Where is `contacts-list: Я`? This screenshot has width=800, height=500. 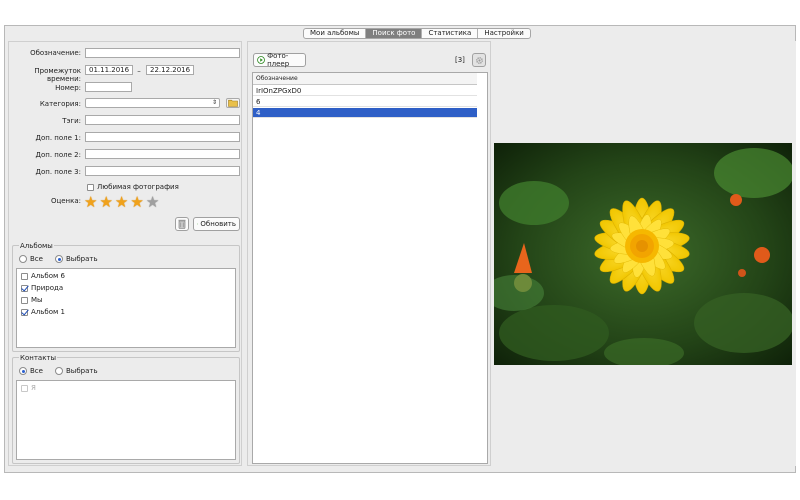
contacts-list: Я is located at coordinates (126, 420).